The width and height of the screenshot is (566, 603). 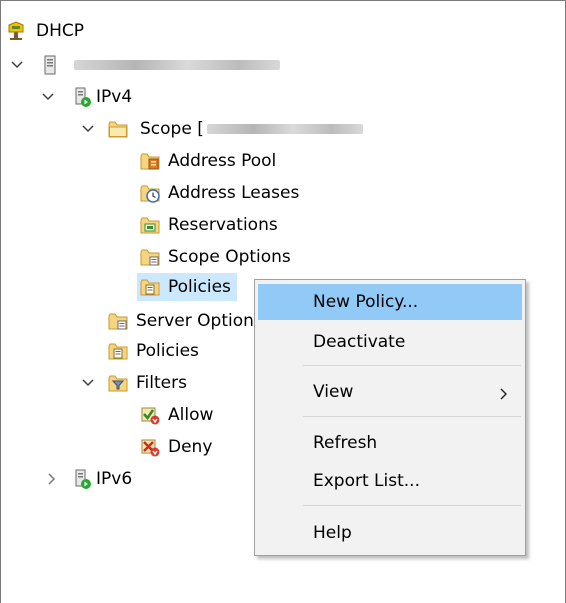 I want to click on redacted-scope-name, so click(x=284, y=129).